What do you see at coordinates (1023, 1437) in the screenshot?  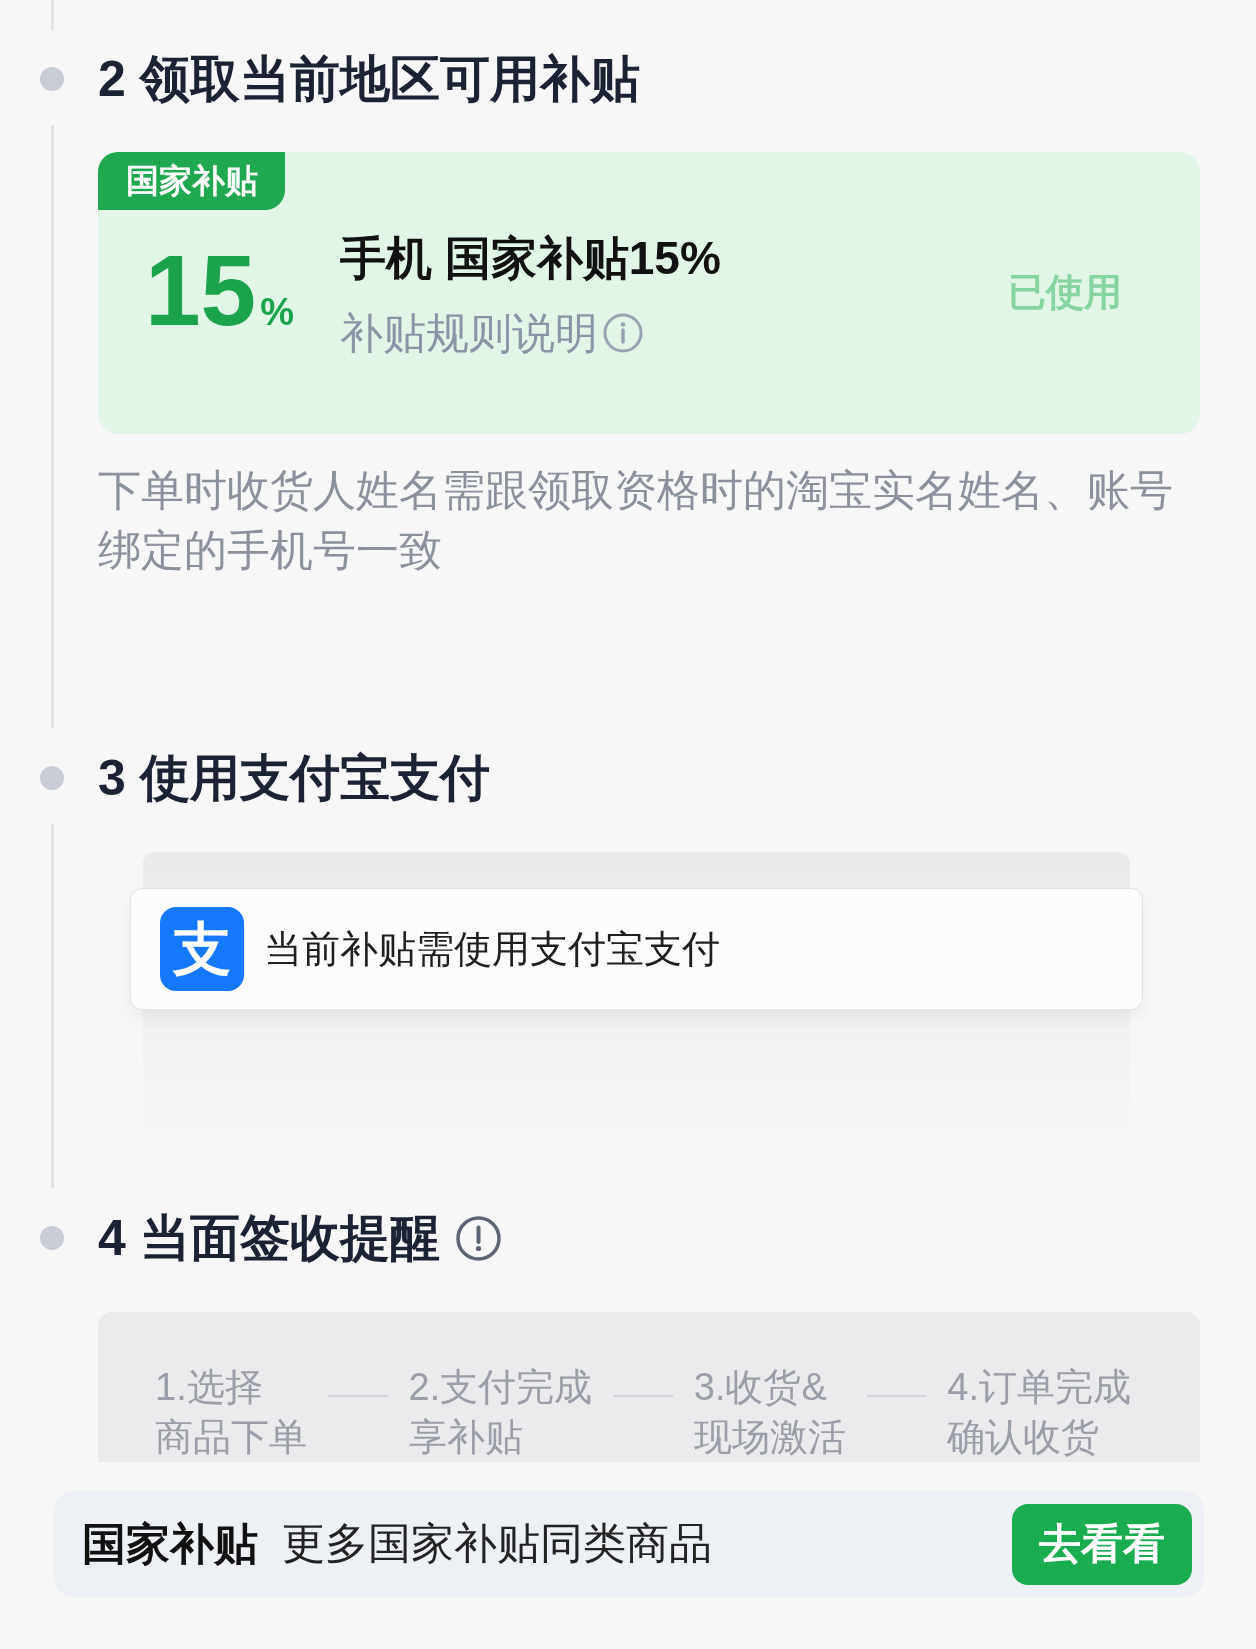 I see `process-step-detail: 确认收货` at bounding box center [1023, 1437].